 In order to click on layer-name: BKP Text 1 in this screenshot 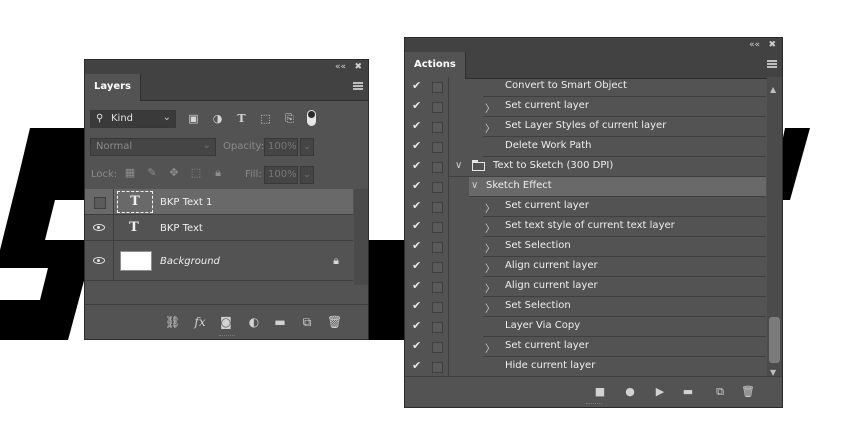, I will do `click(186, 202)`.